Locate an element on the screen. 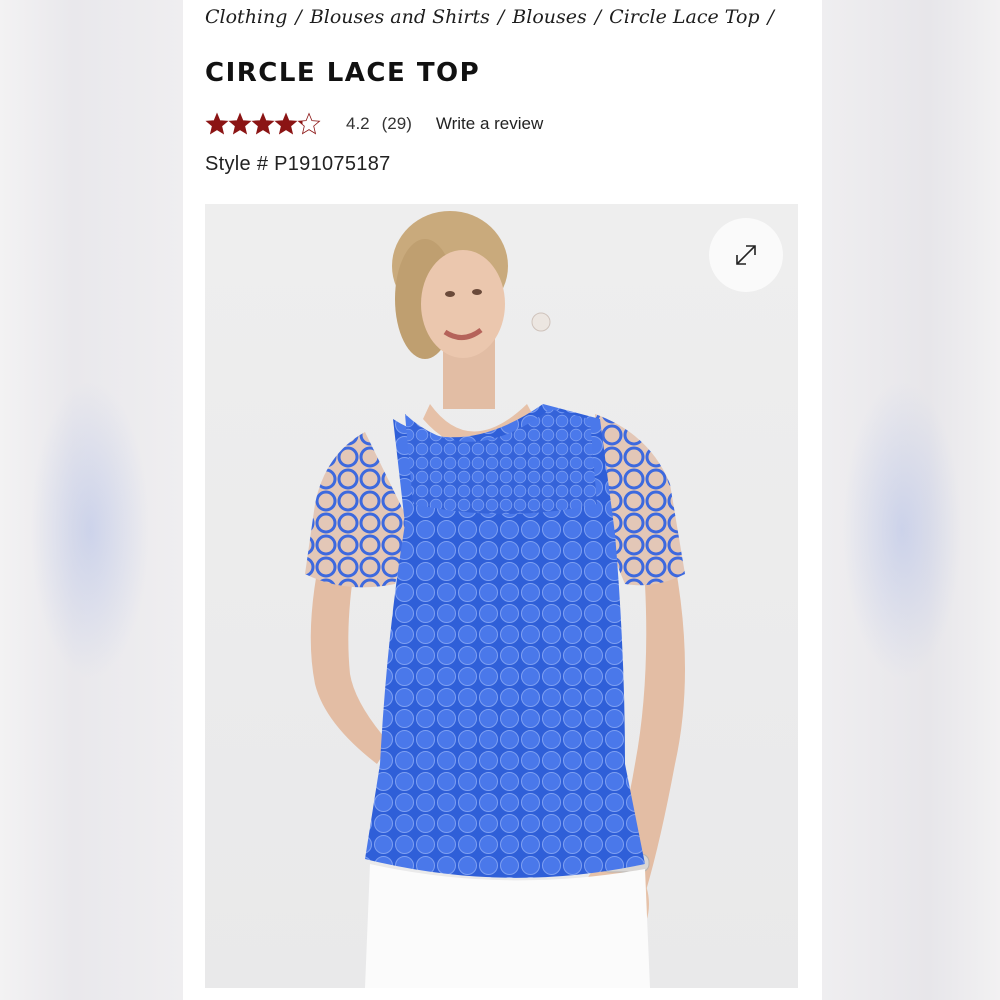  breadcrumb-item-blouses-and-shirts: Blouses and Shirts is located at coordinates (400, 17).